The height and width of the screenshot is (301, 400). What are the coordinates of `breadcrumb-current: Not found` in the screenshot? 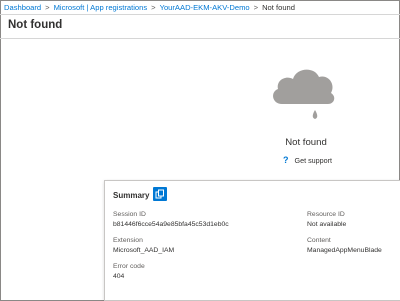 It's located at (278, 7).